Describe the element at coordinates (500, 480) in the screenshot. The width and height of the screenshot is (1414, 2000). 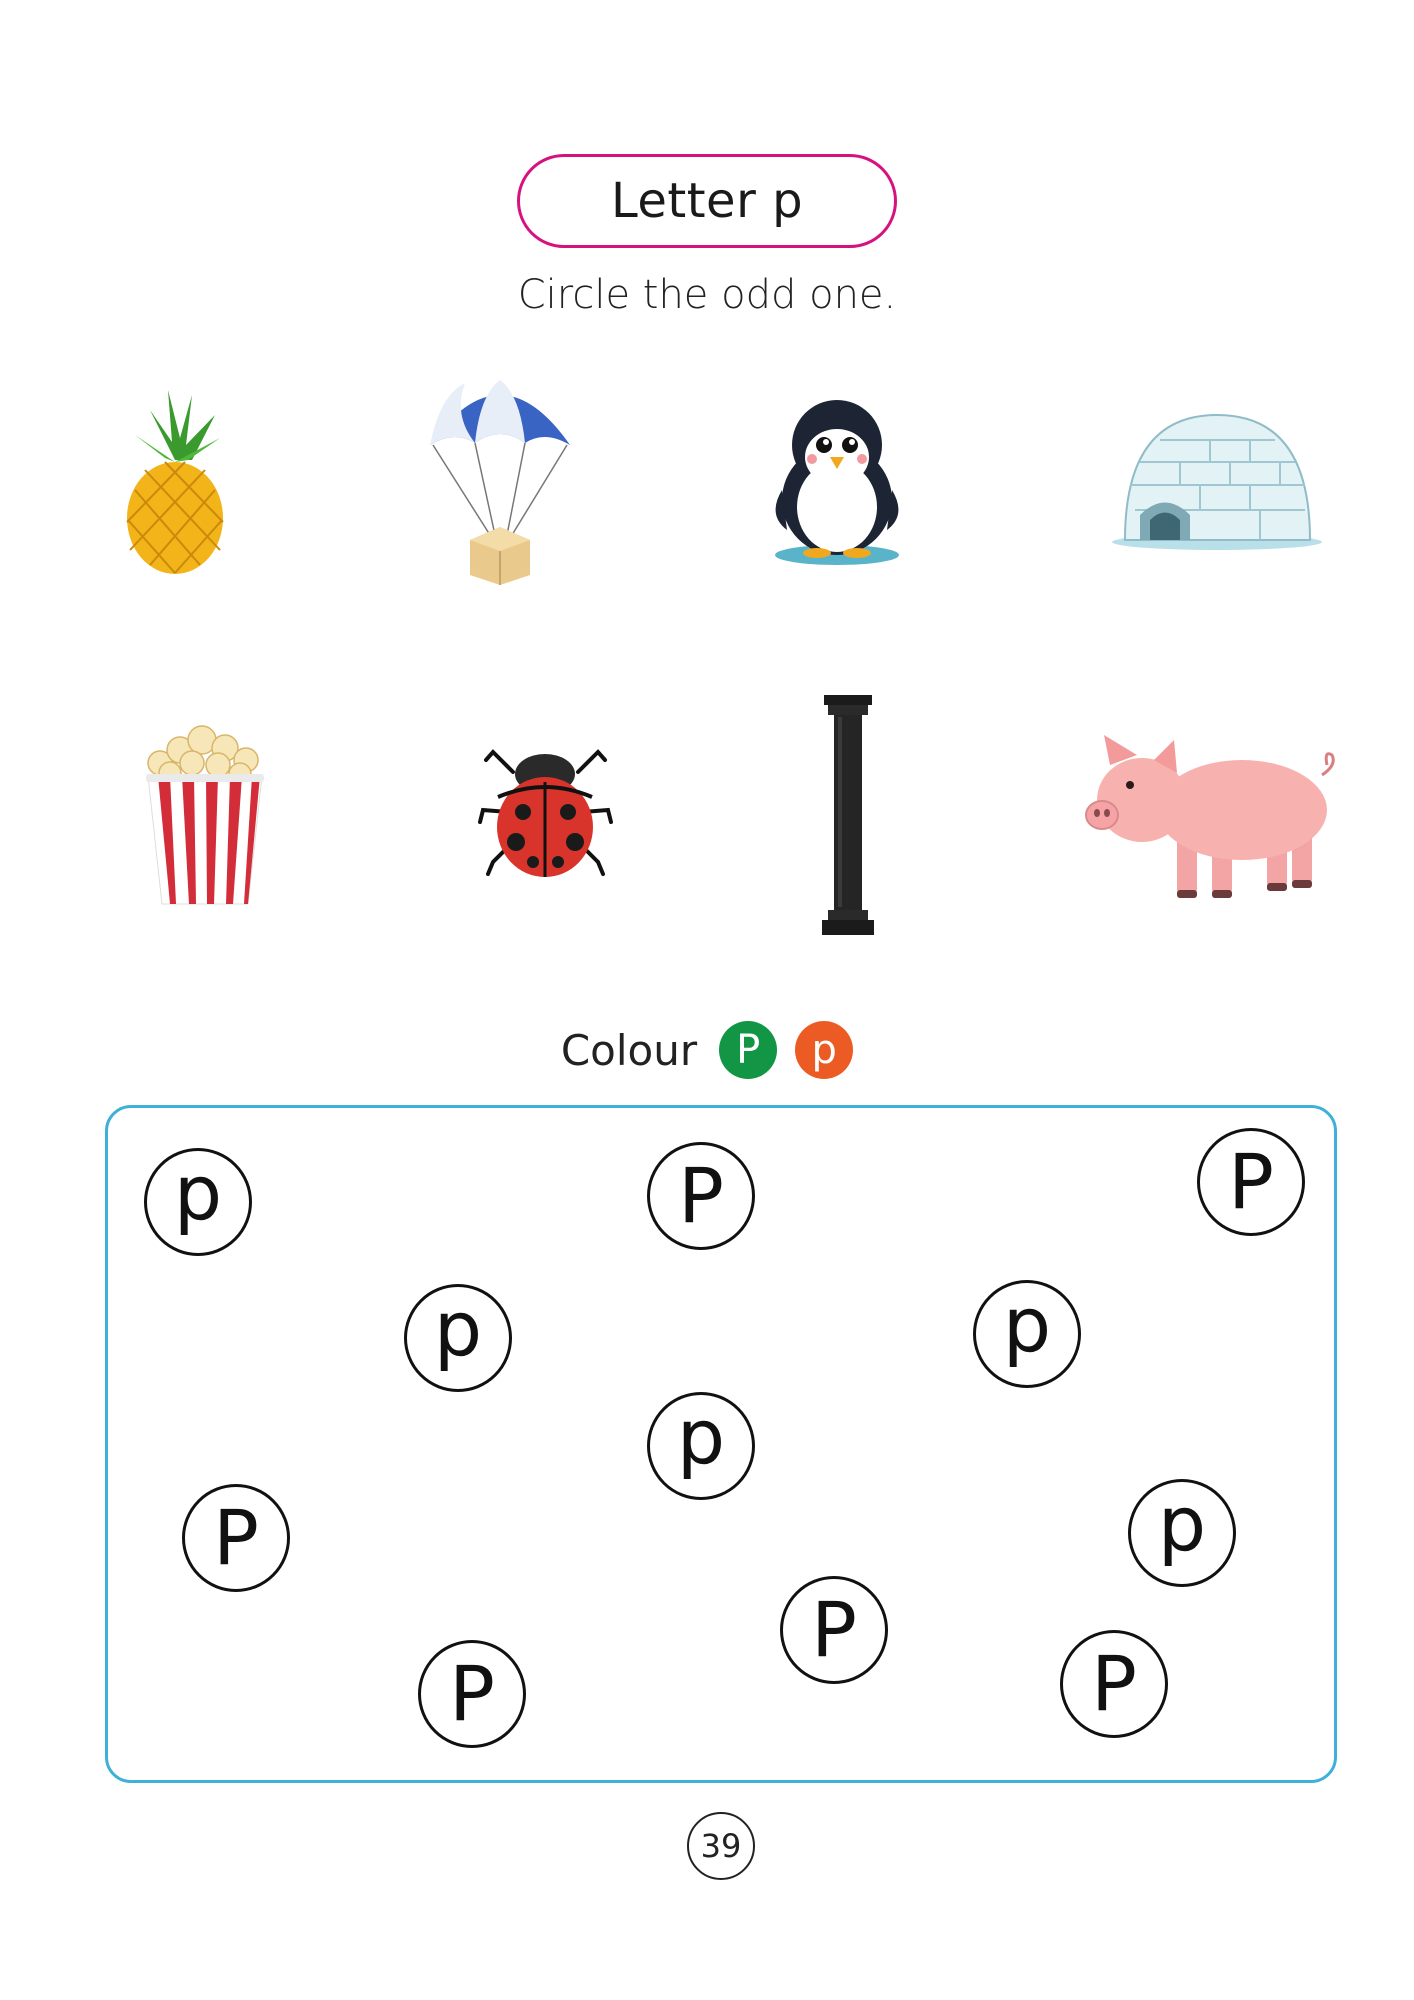
I see `parachute-icon` at that location.